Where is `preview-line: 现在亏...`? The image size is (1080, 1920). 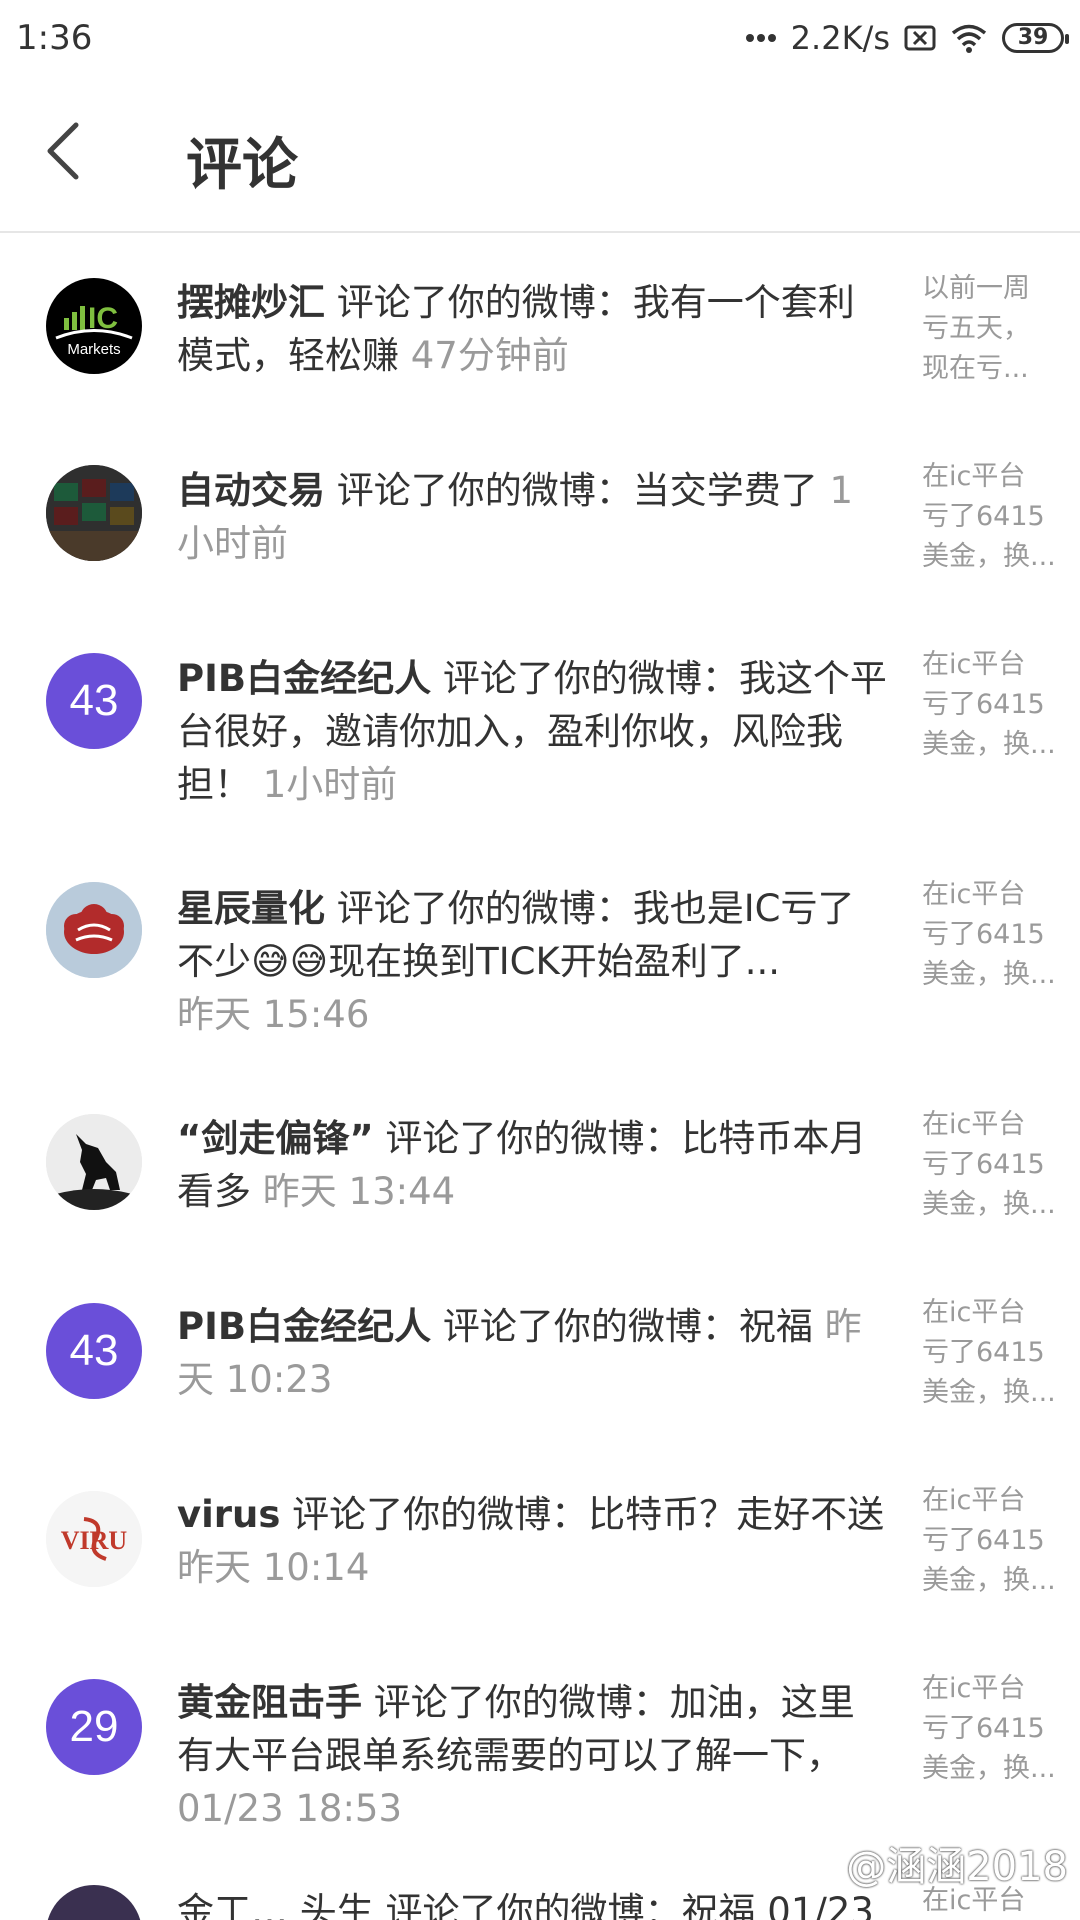
preview-line: 现在亏... is located at coordinates (975, 368).